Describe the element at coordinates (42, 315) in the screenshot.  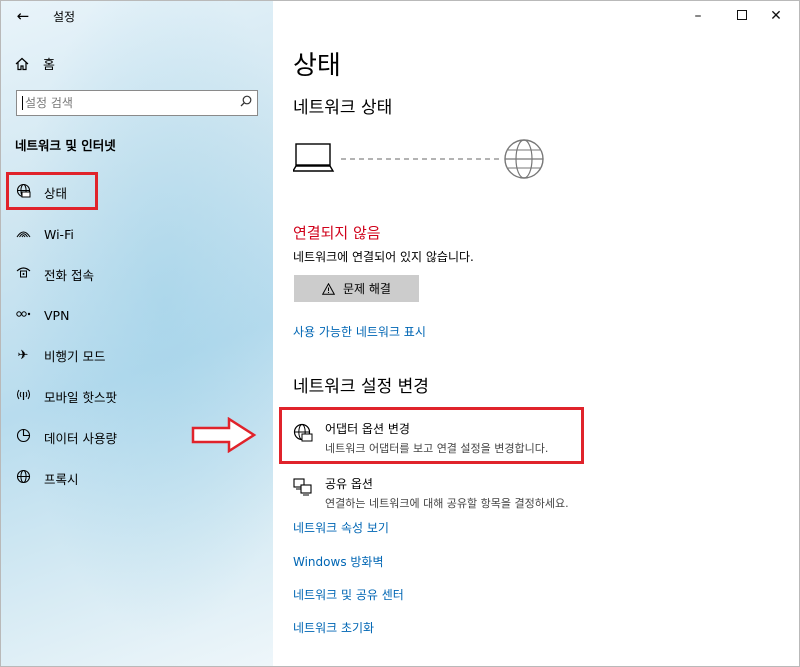
I see `sidebar-item-vpn: VPN` at that location.